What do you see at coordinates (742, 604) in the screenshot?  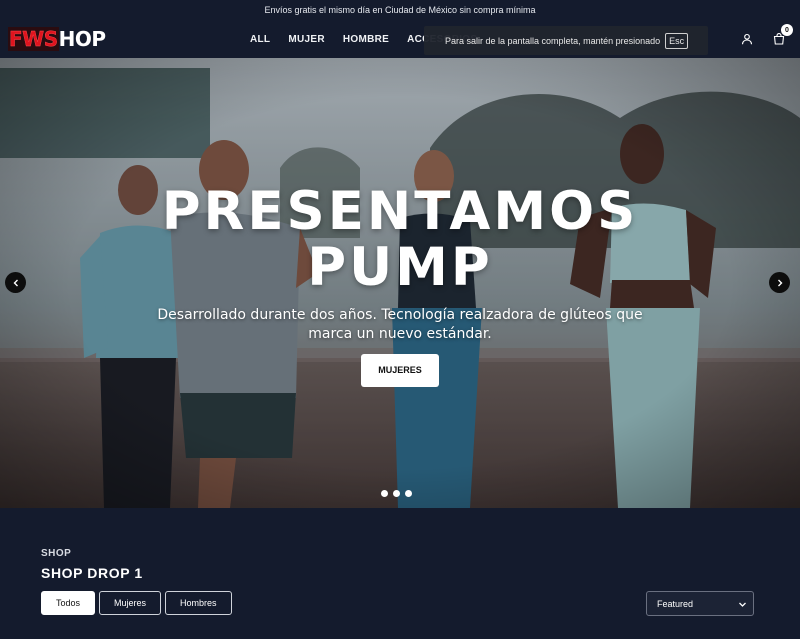 I see `chevron-down-icon` at bounding box center [742, 604].